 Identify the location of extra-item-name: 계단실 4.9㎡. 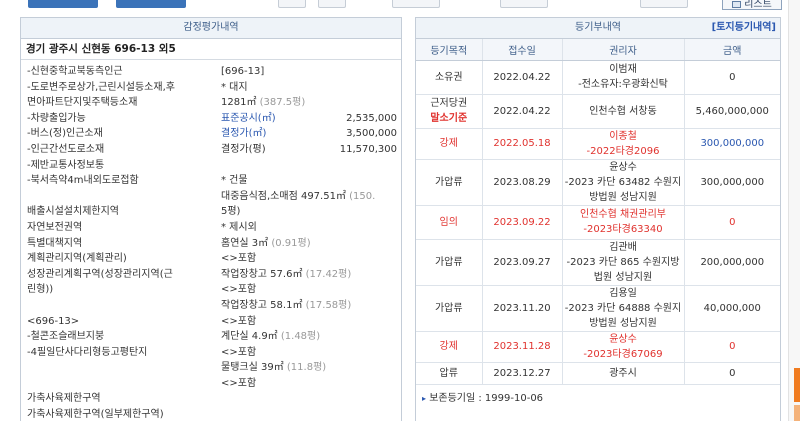
(249, 337).